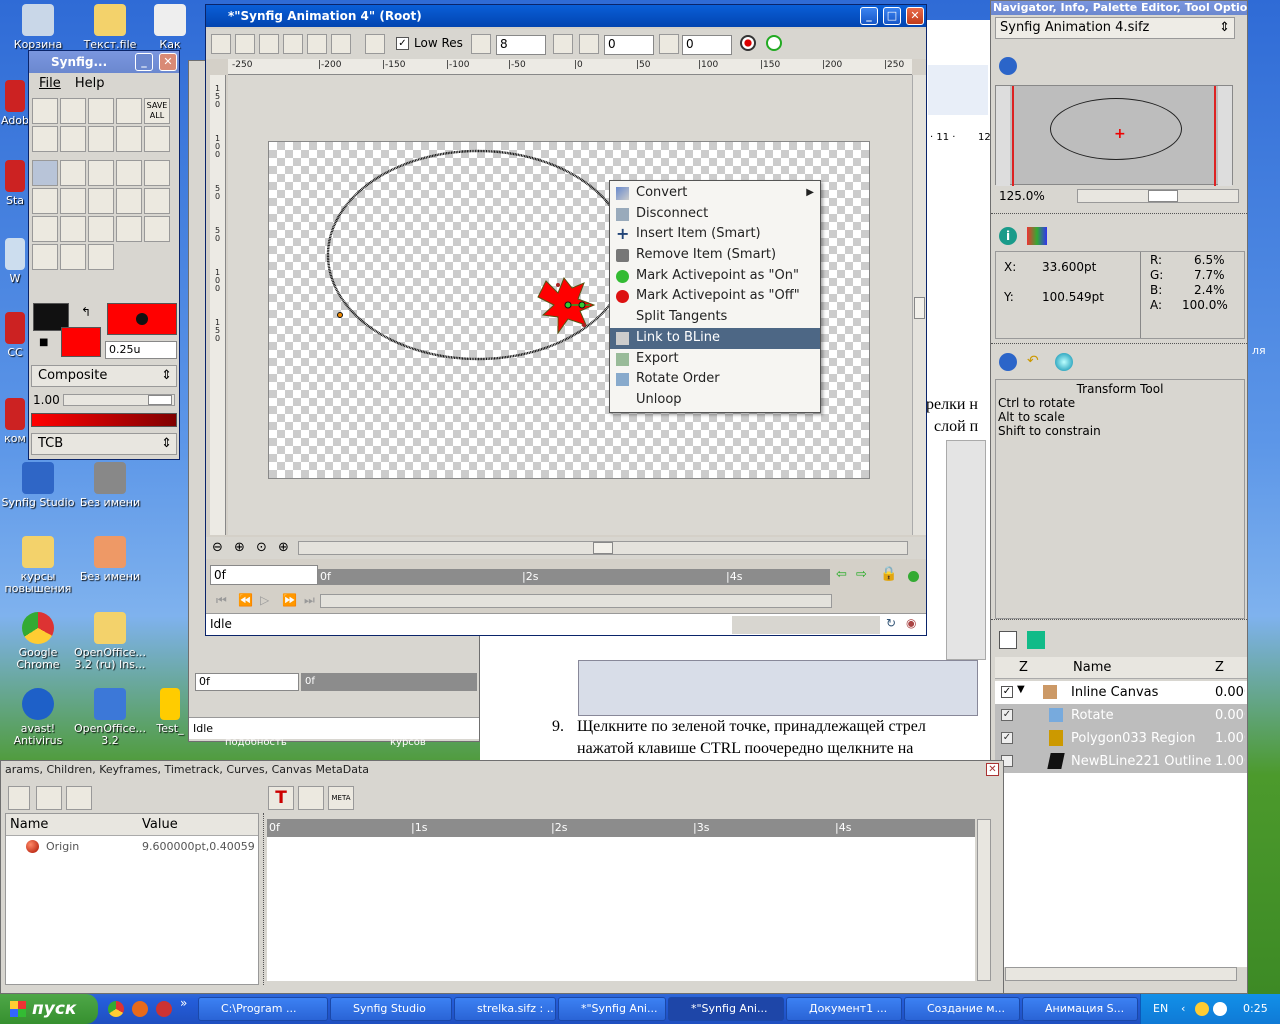 The width and height of the screenshot is (1280, 1024). Describe the element at coordinates (119, 400) in the screenshot. I see `opacity-slider` at that location.